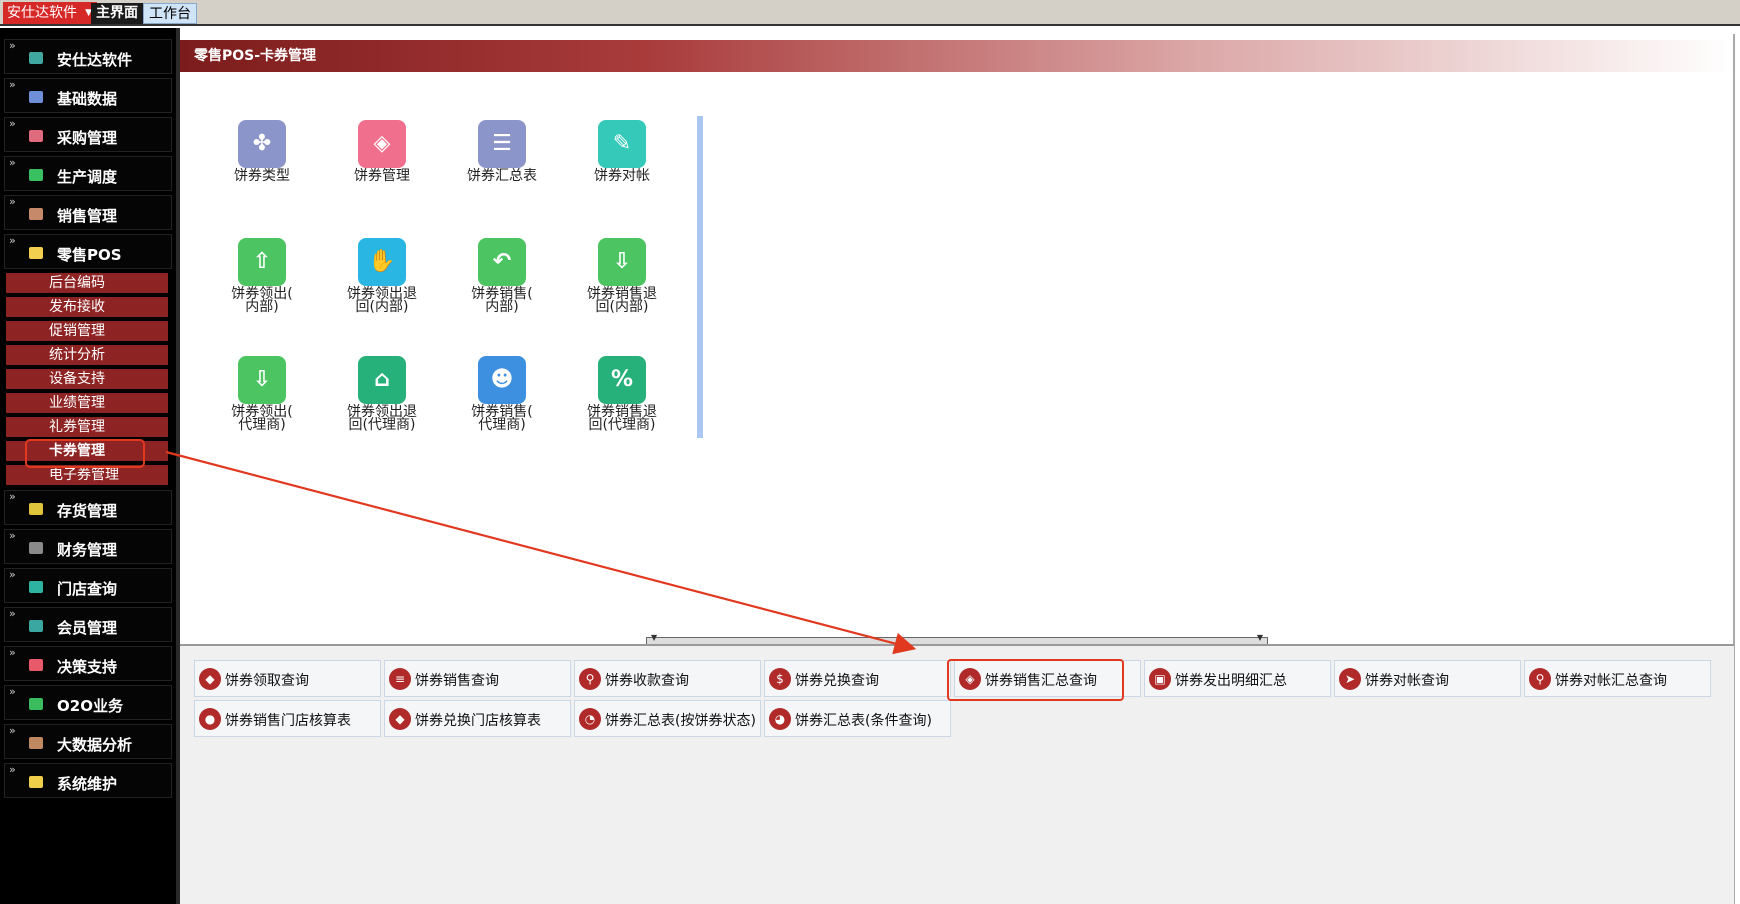  I want to click on sidebar-item: » O2O业务, so click(88, 702).